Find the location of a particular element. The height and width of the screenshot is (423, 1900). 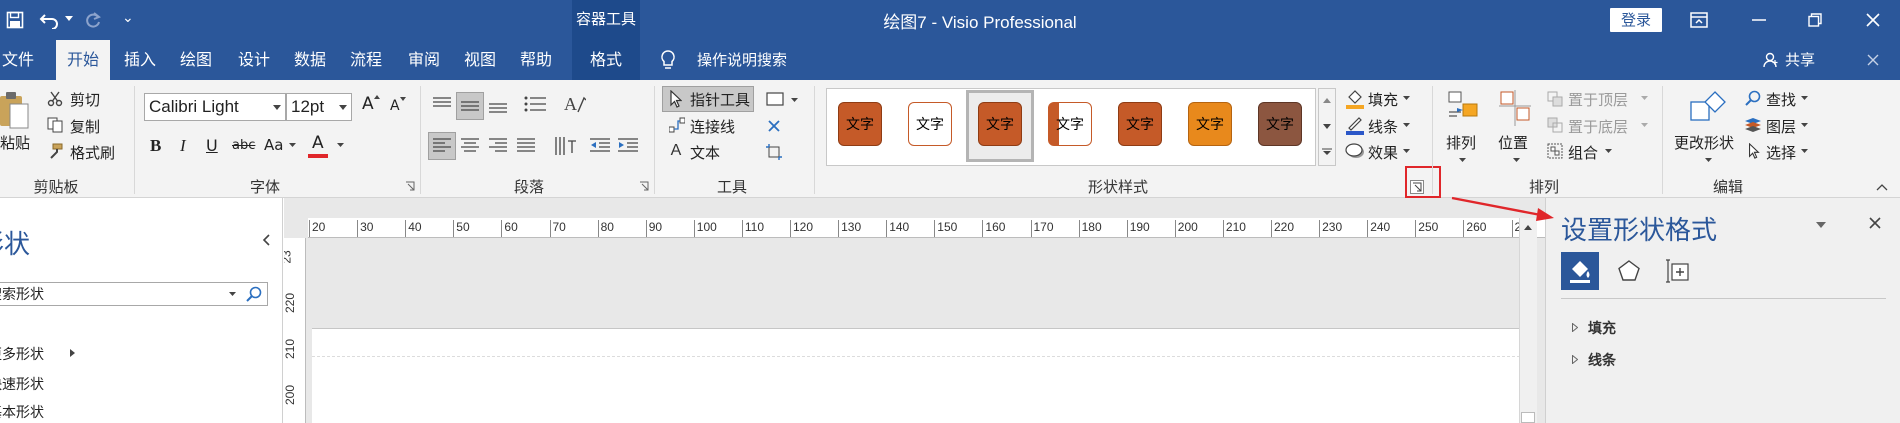

undo-icon is located at coordinates (50, 20).